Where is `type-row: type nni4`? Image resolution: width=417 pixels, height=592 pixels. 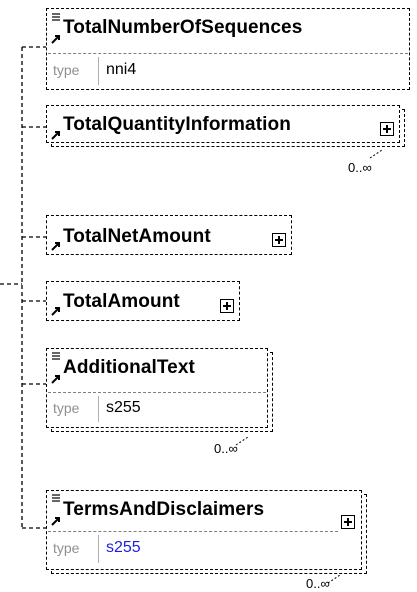
type-row: type nni4 is located at coordinates (228, 70).